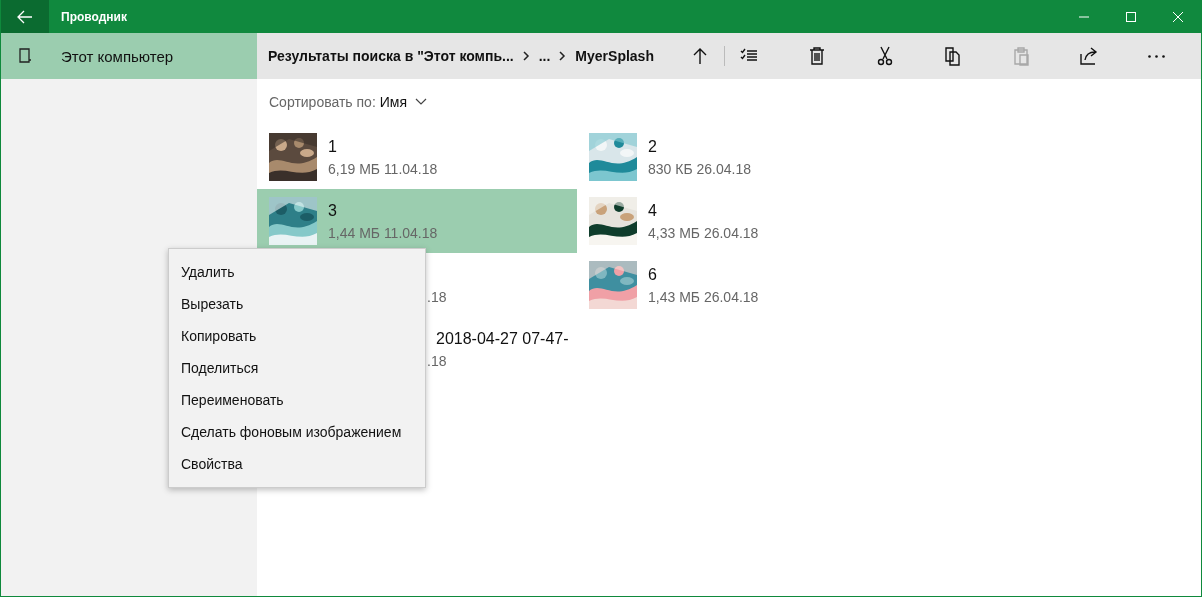 This screenshot has height=597, width=1202. I want to click on back-arrow-icon, so click(25, 16).